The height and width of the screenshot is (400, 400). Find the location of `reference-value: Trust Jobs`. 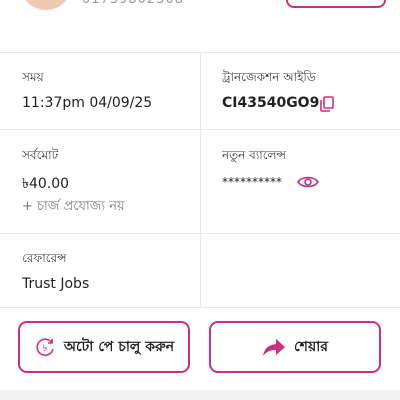

reference-value: Trust Jobs is located at coordinates (56, 284).